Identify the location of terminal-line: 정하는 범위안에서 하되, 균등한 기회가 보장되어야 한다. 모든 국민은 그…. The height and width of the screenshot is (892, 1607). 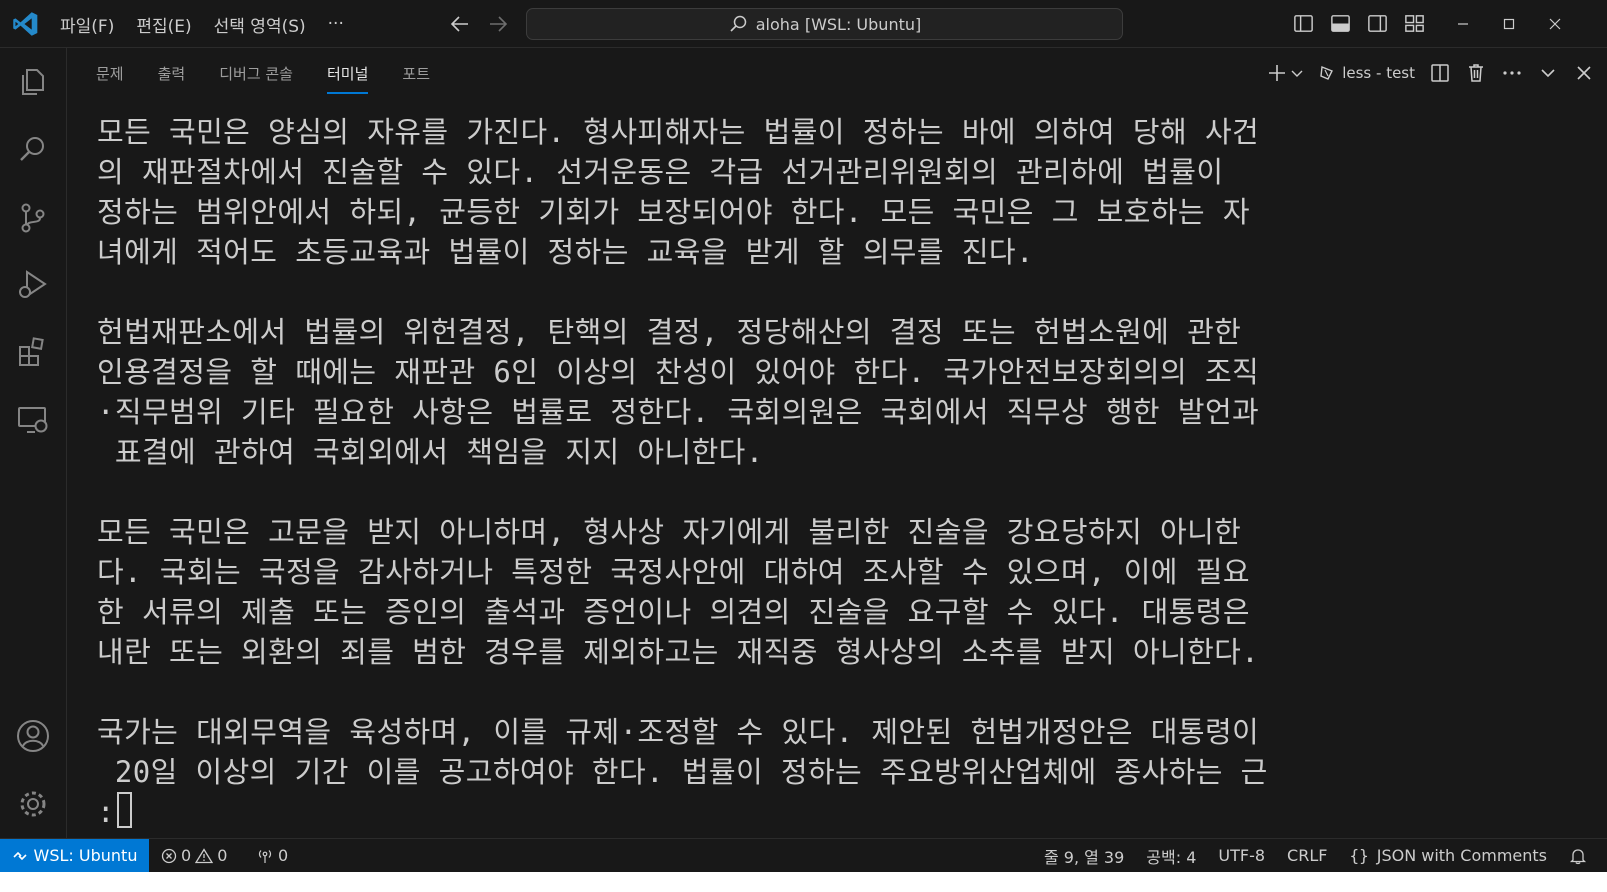
(673, 212).